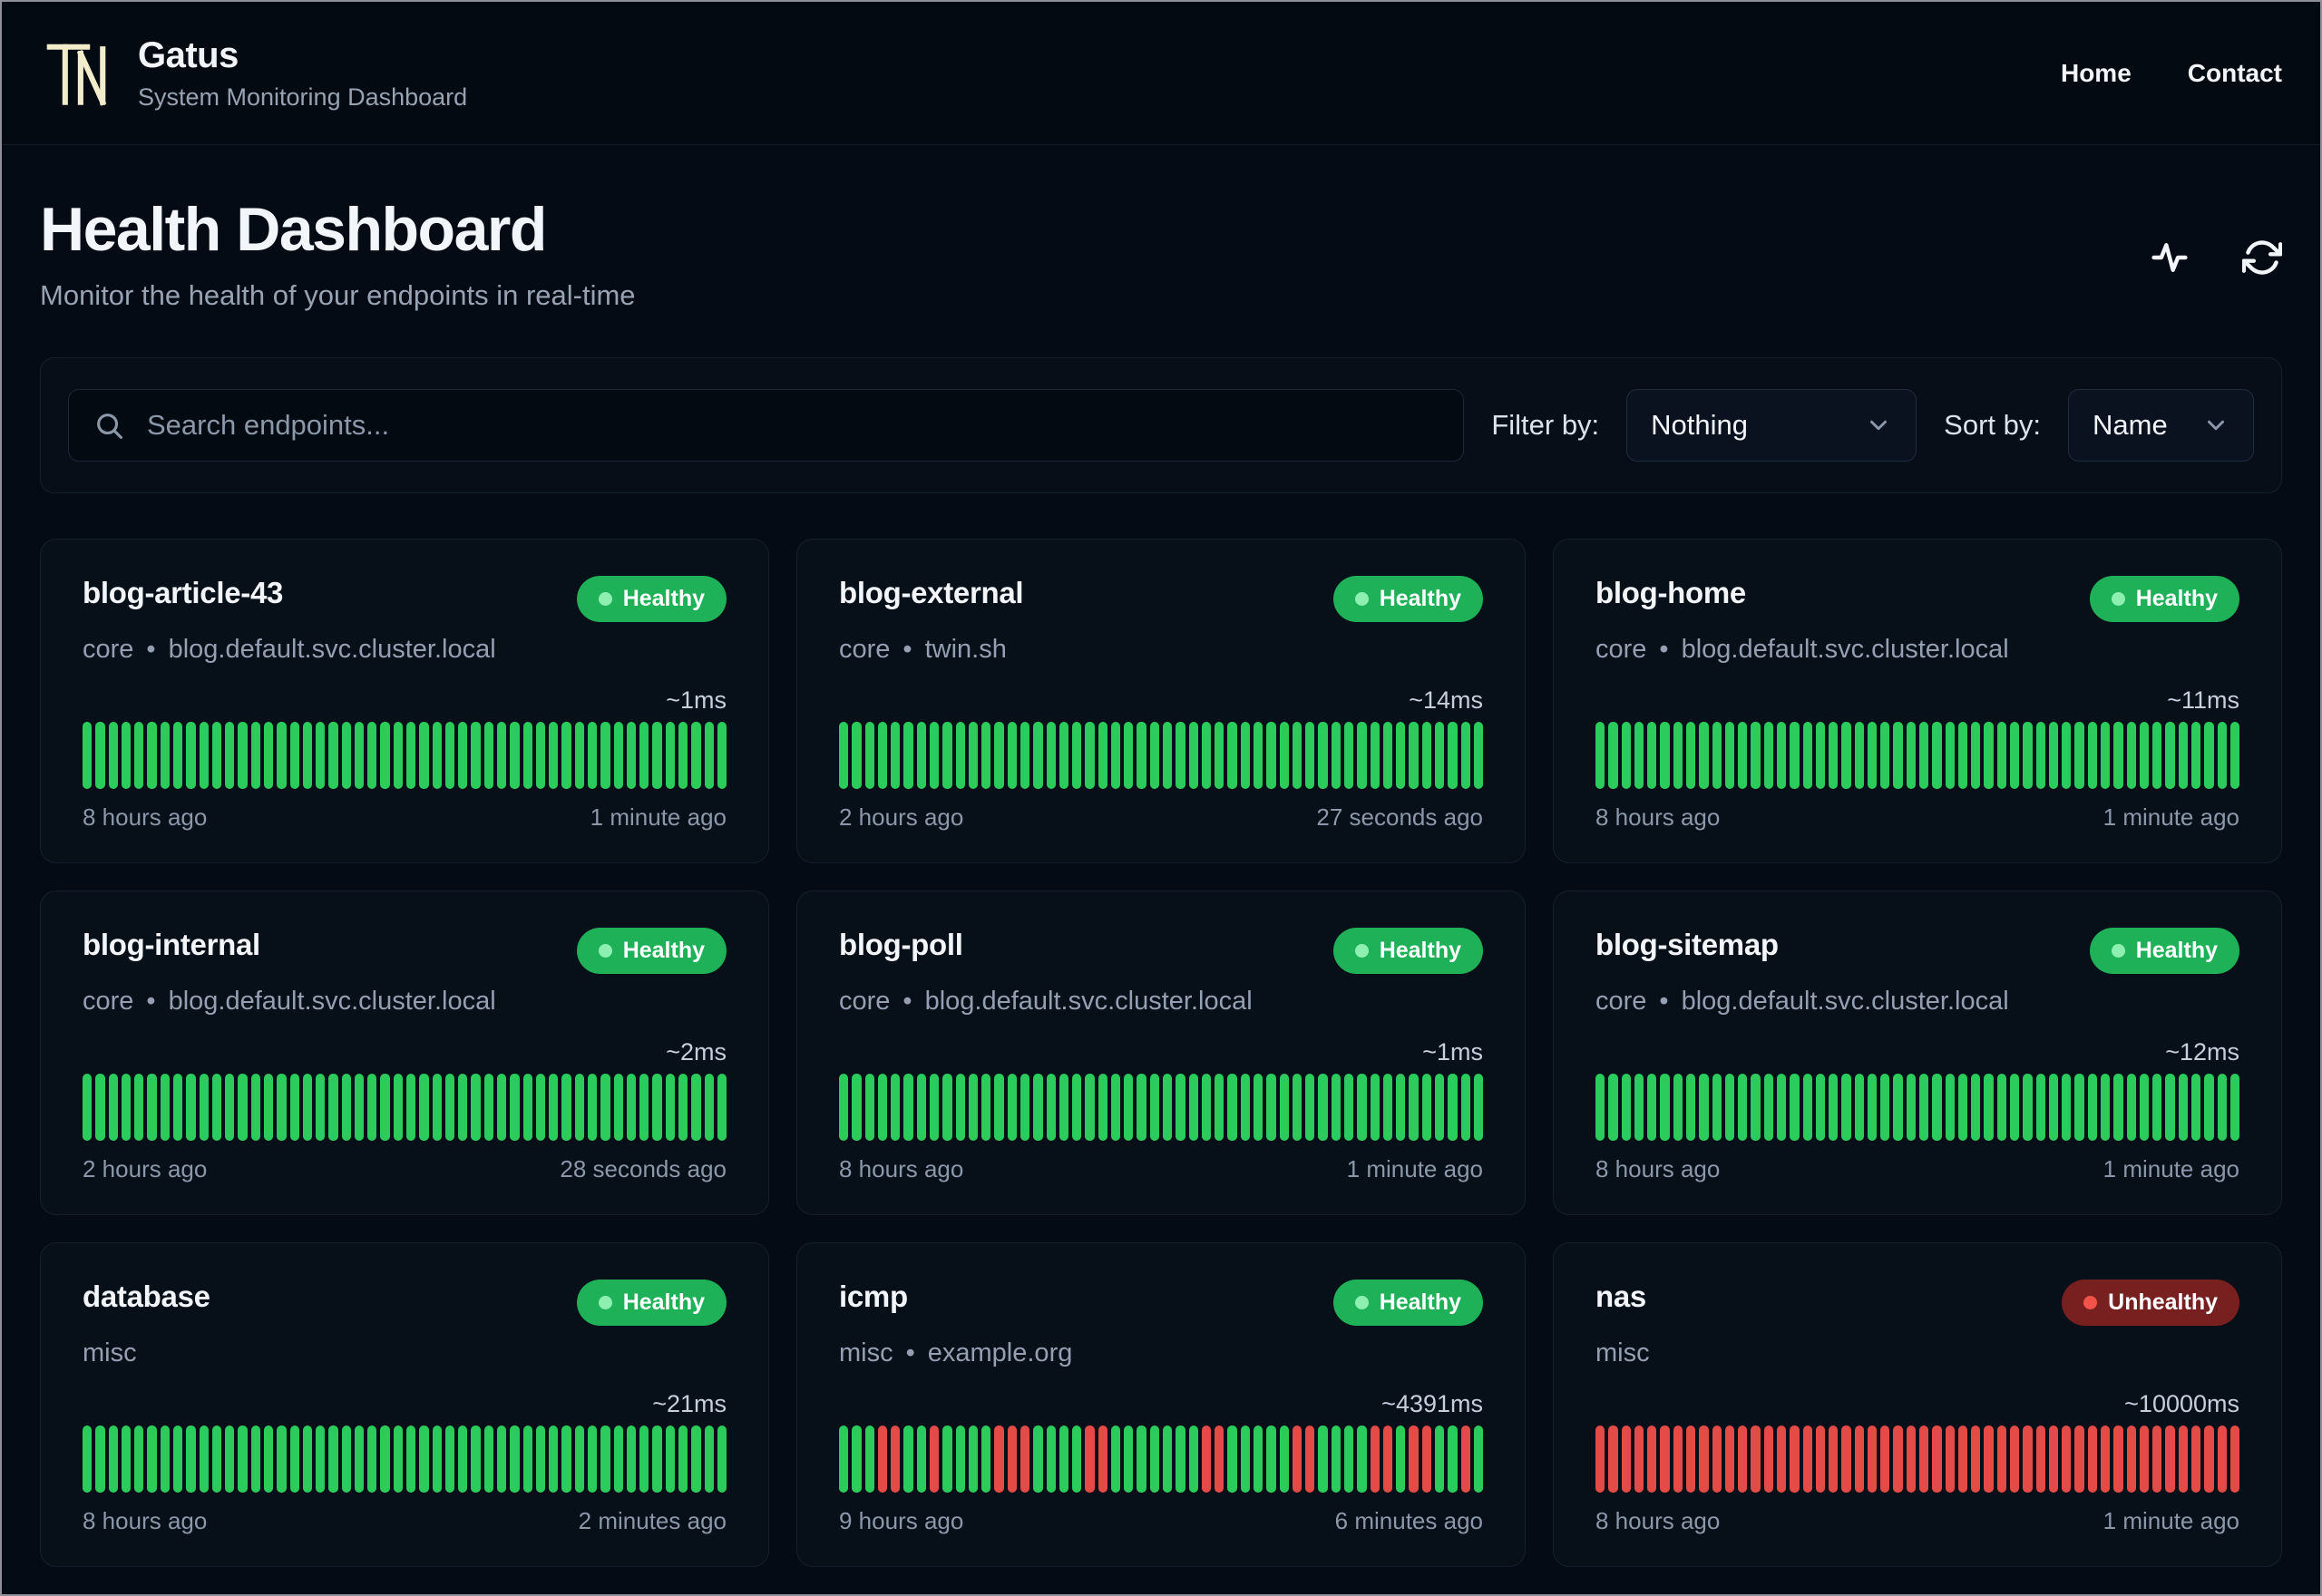 The width and height of the screenshot is (2322, 1596). Describe the element at coordinates (2216, 425) in the screenshot. I see `chevron-down-icon` at that location.